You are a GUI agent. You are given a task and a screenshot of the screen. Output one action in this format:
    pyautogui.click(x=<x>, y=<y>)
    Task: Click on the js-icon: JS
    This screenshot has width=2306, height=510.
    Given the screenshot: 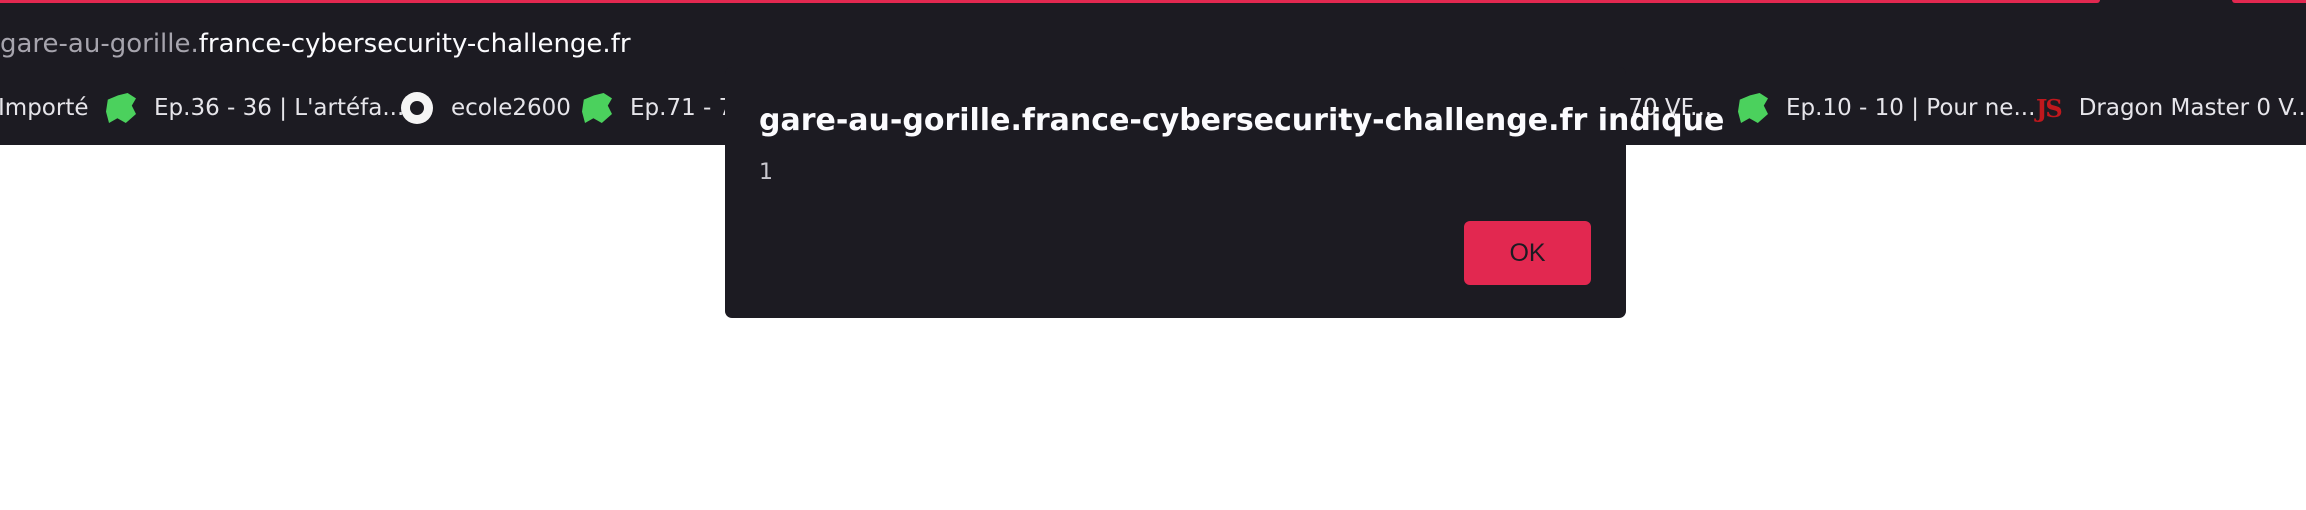 What is the action you would take?
    pyautogui.click(x=2049, y=108)
    